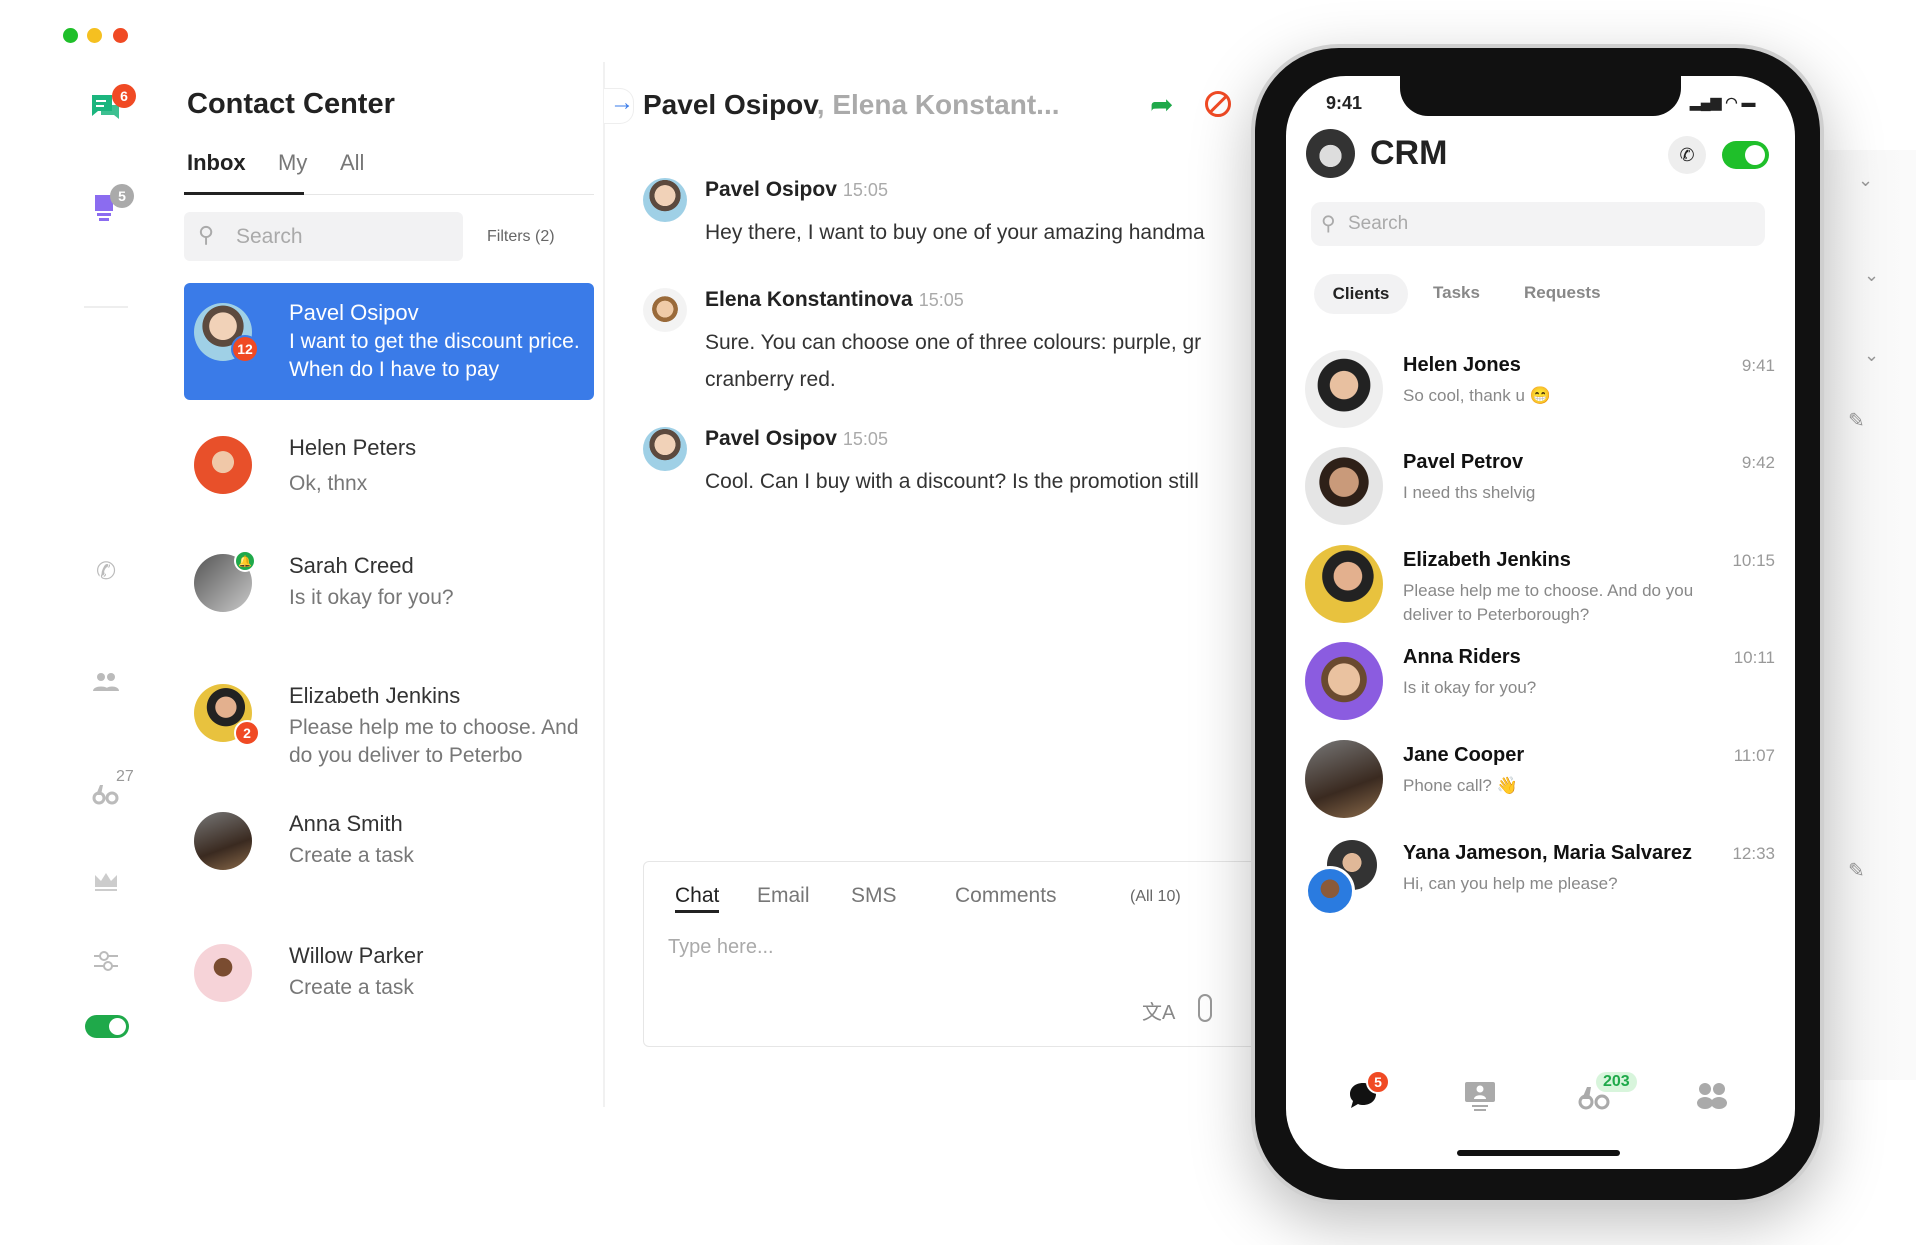 The width and height of the screenshot is (1920, 1245). Describe the element at coordinates (352, 163) in the screenshot. I see `tab-all: All` at that location.